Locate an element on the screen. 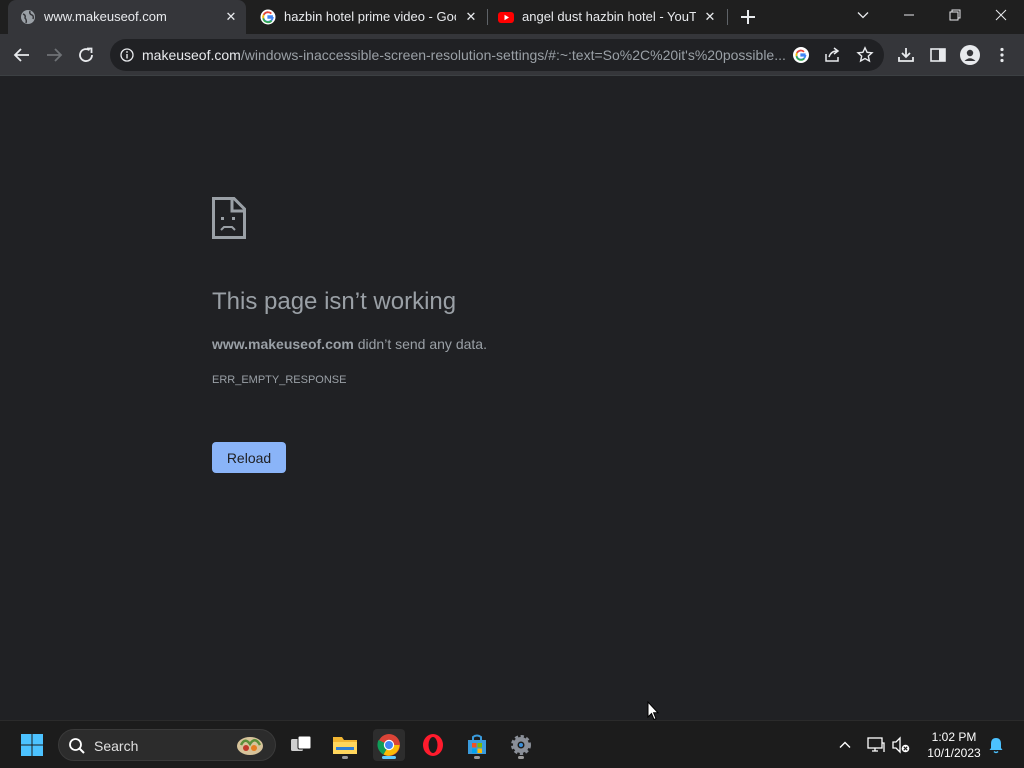  restore-icon is located at coordinates (955, 15).